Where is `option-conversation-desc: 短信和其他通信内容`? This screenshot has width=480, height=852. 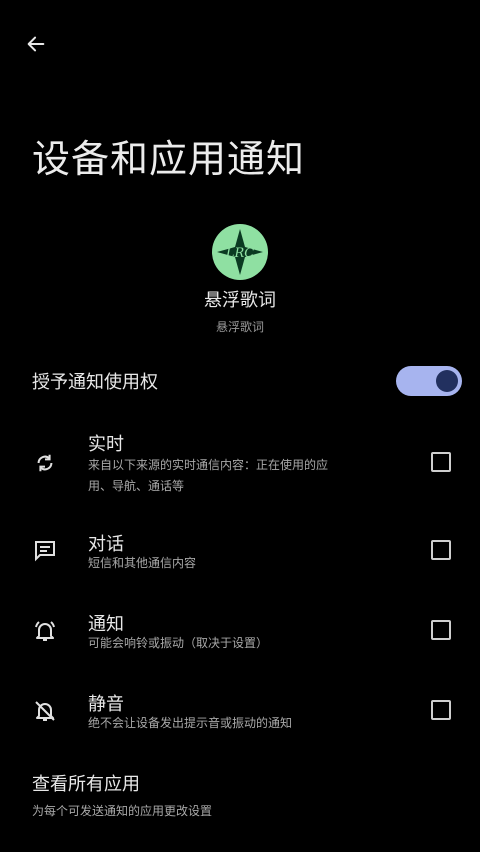
option-conversation-desc: 短信和其他通信内容 is located at coordinates (142, 563).